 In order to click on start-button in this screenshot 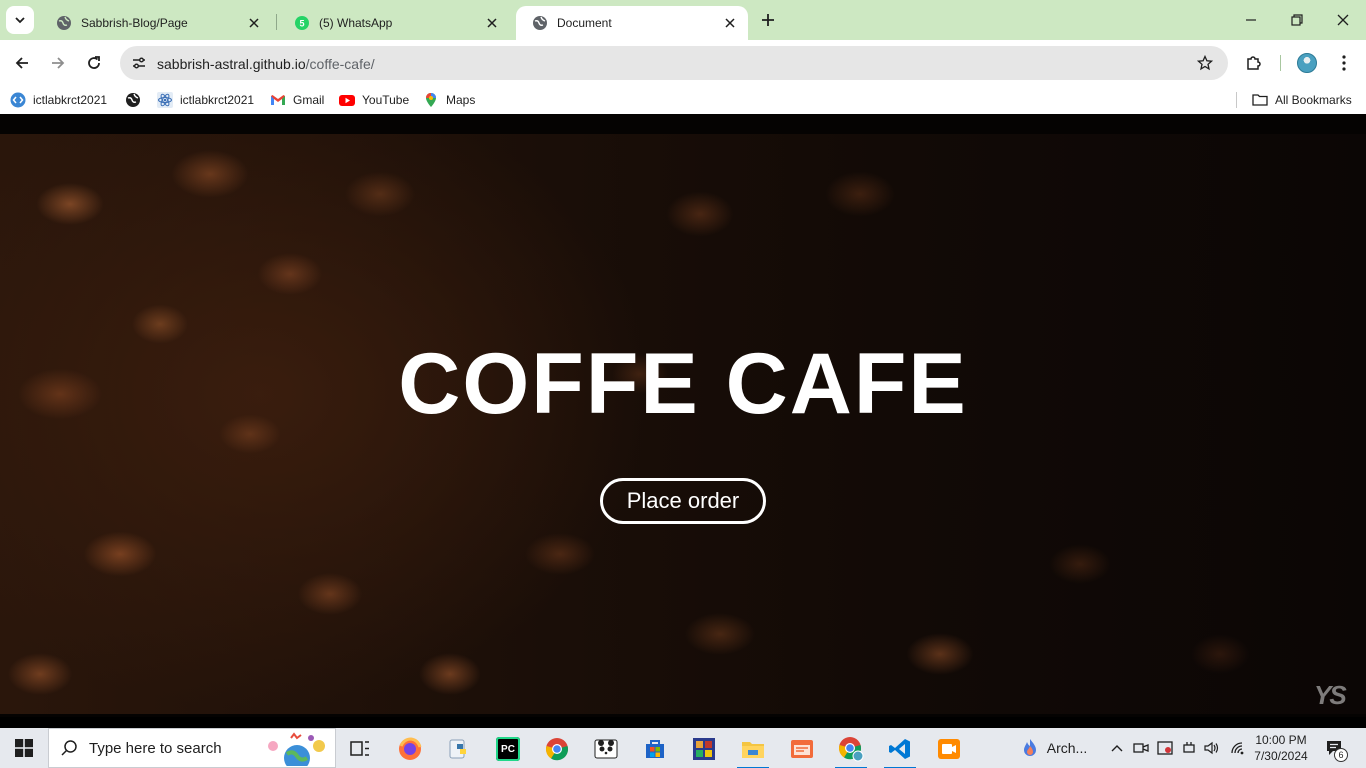, I will do `click(24, 748)`.